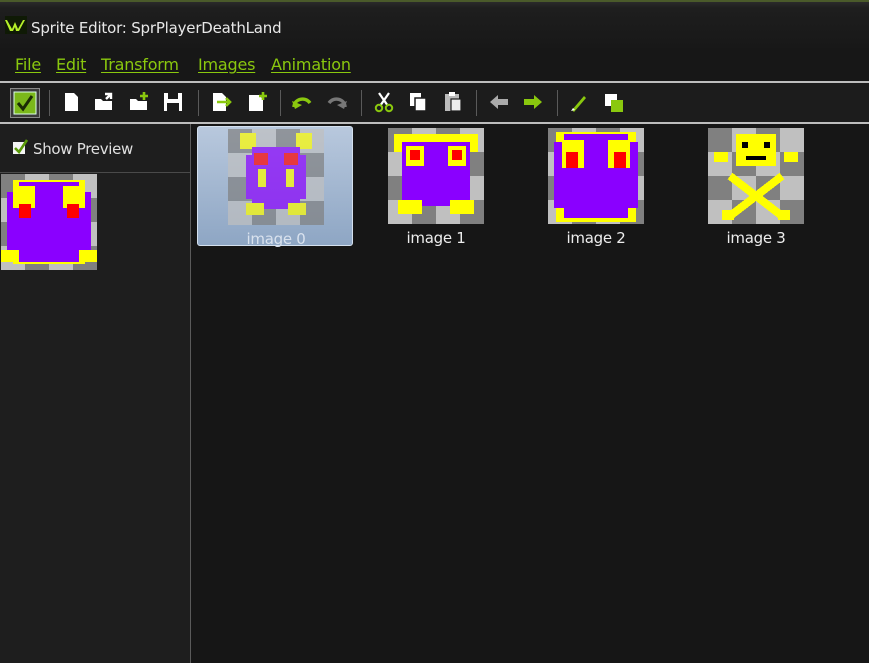 The width and height of the screenshot is (869, 663). I want to click on frame-thumbnail: image 1, so click(436, 186).